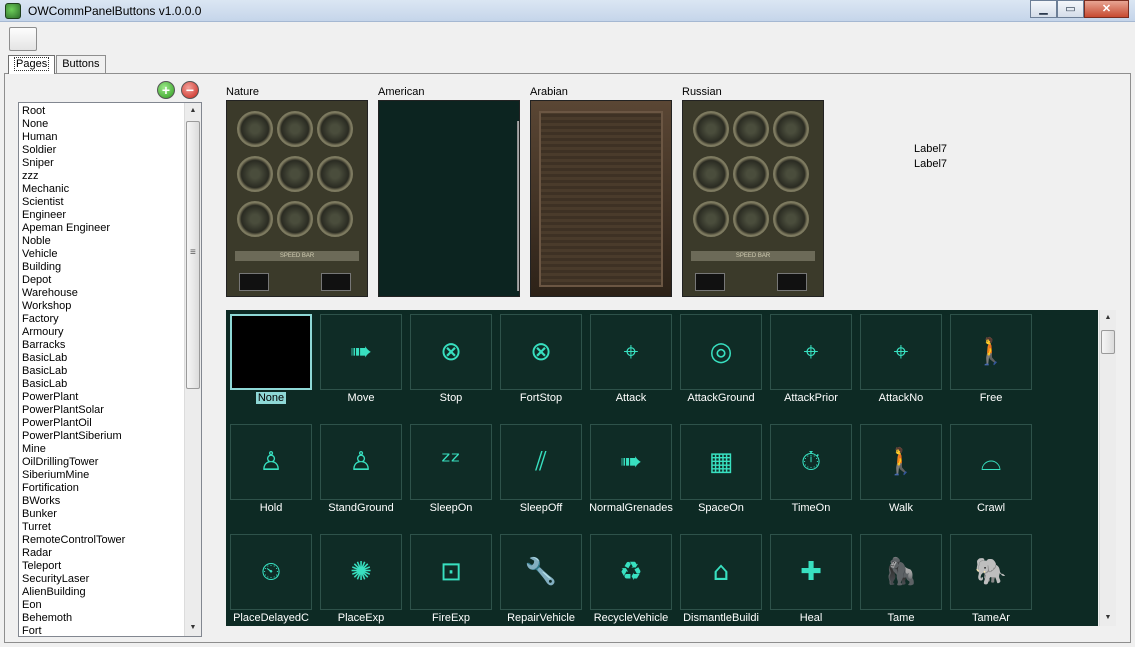 The width and height of the screenshot is (1135, 647). I want to click on tab-pages: Pages, so click(32, 64).